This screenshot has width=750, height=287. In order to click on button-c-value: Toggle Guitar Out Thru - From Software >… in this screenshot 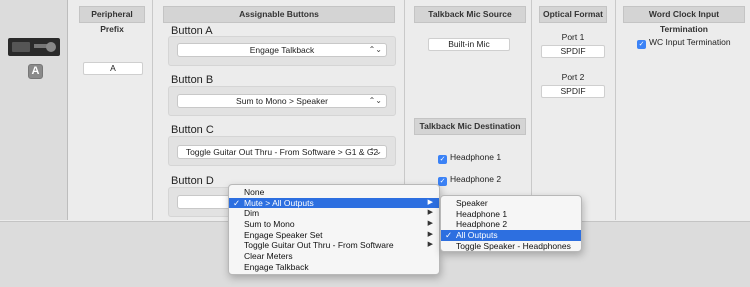, I will do `click(282, 152)`.